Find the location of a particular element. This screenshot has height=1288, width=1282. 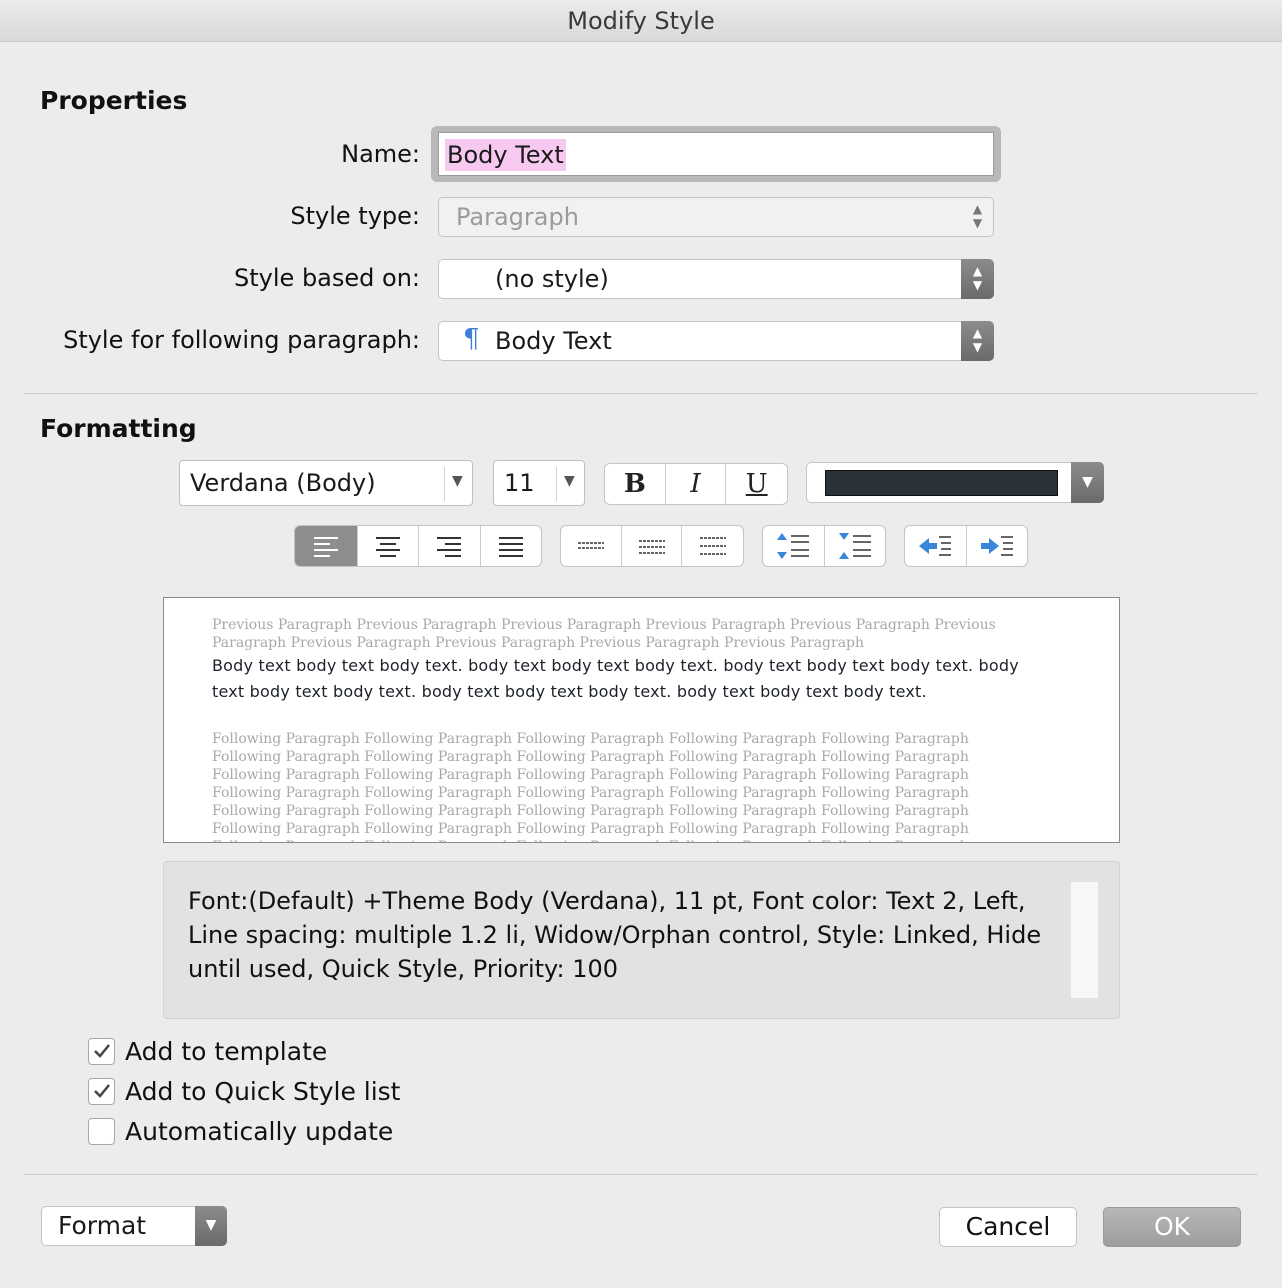

one-half-spacing-icon is located at coordinates (651, 547).